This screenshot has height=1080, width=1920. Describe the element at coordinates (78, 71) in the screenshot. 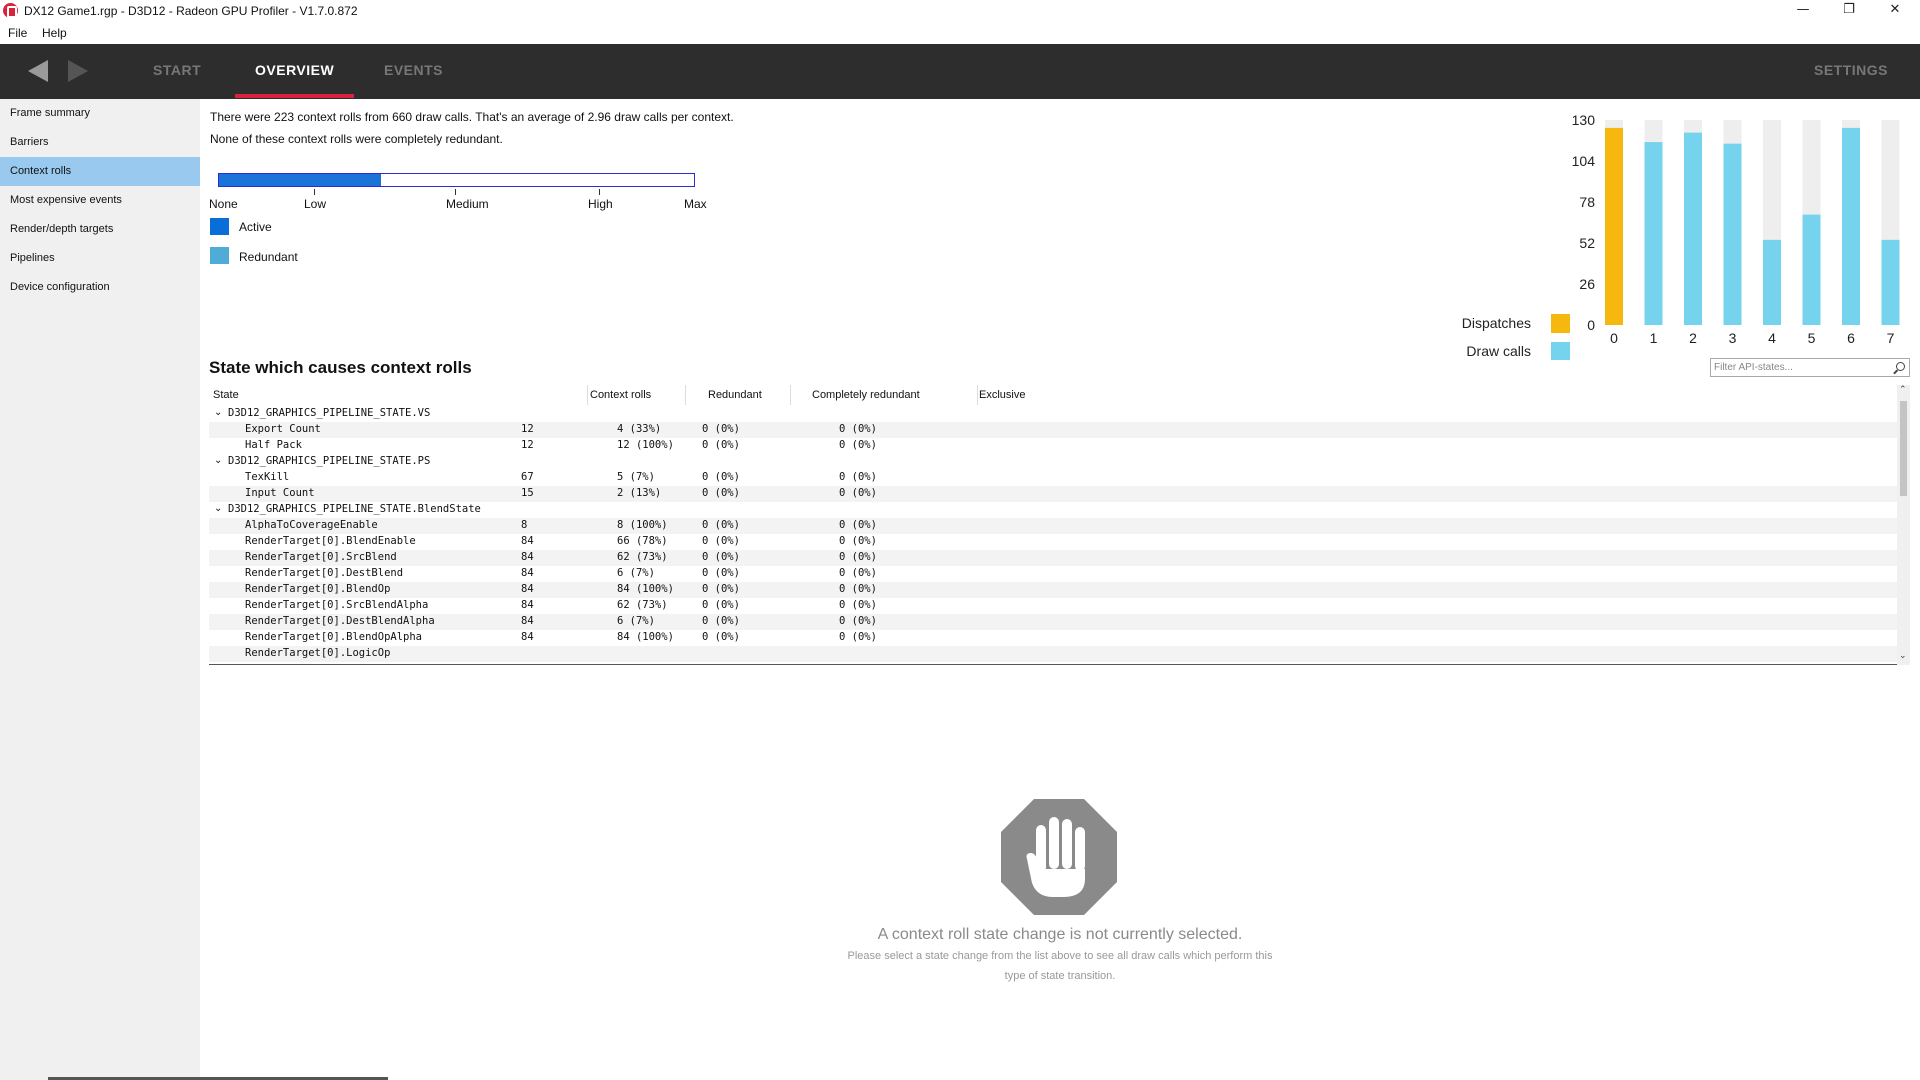

I see `forward-arrow-icon` at that location.